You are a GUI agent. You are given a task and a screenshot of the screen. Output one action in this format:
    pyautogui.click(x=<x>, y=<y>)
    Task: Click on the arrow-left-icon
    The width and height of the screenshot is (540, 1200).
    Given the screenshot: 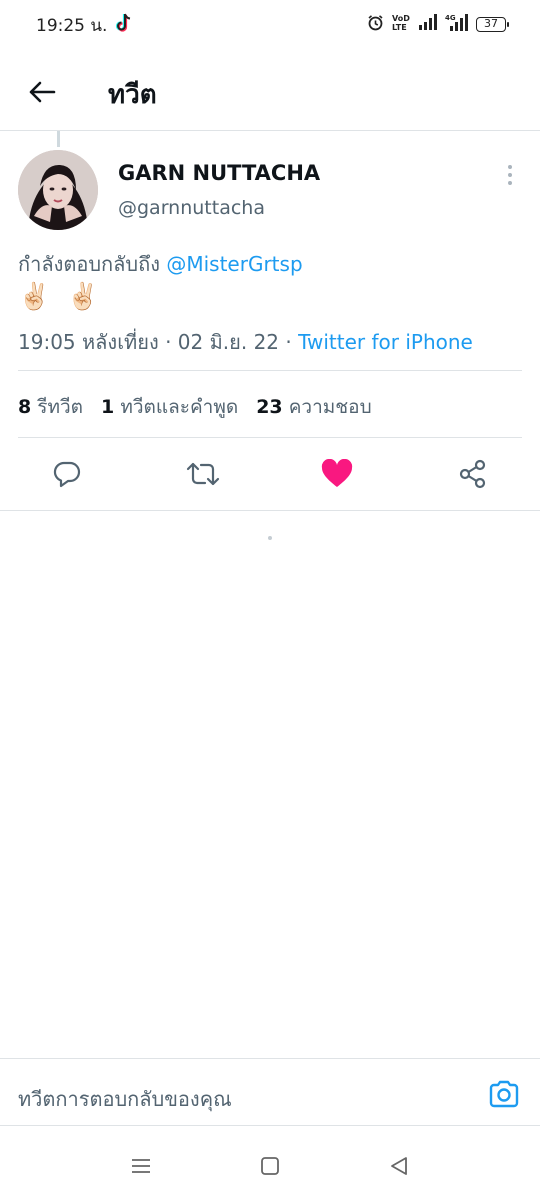 What is the action you would take?
    pyautogui.click(x=42, y=92)
    